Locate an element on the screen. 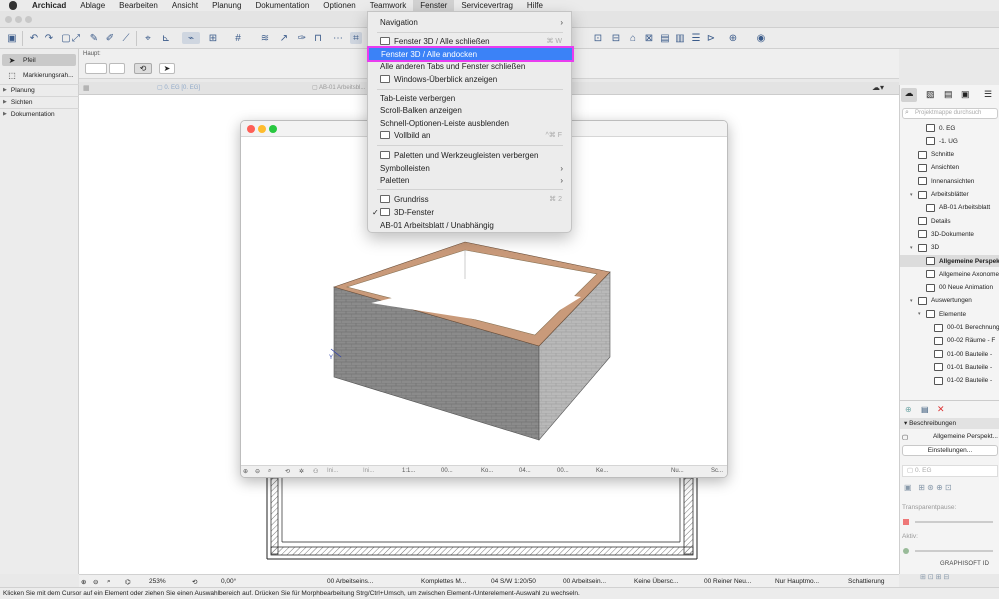 The image size is (999, 599). navigator-item: Allgemeine Perspektive is located at coordinates (949, 261).